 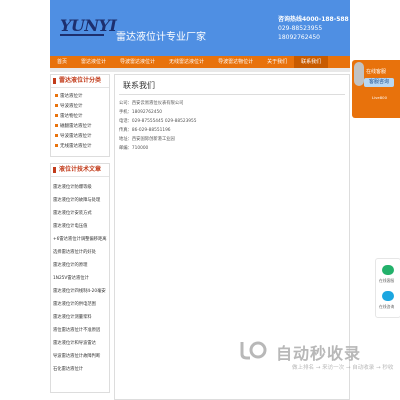 I want to click on category-title: 雷达液位计分类, so click(x=80, y=80).